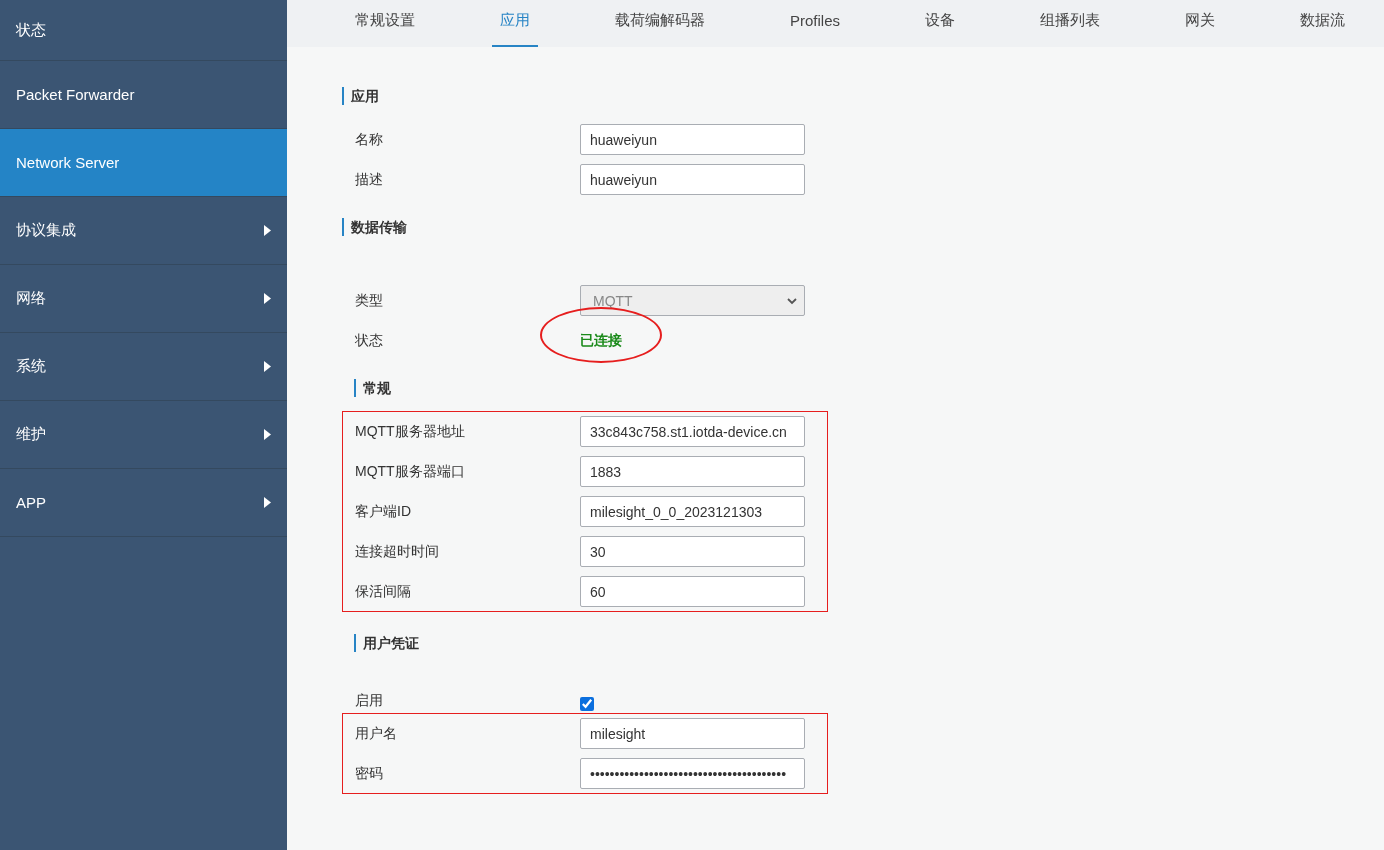  I want to click on field-label: 名称, so click(369, 139).